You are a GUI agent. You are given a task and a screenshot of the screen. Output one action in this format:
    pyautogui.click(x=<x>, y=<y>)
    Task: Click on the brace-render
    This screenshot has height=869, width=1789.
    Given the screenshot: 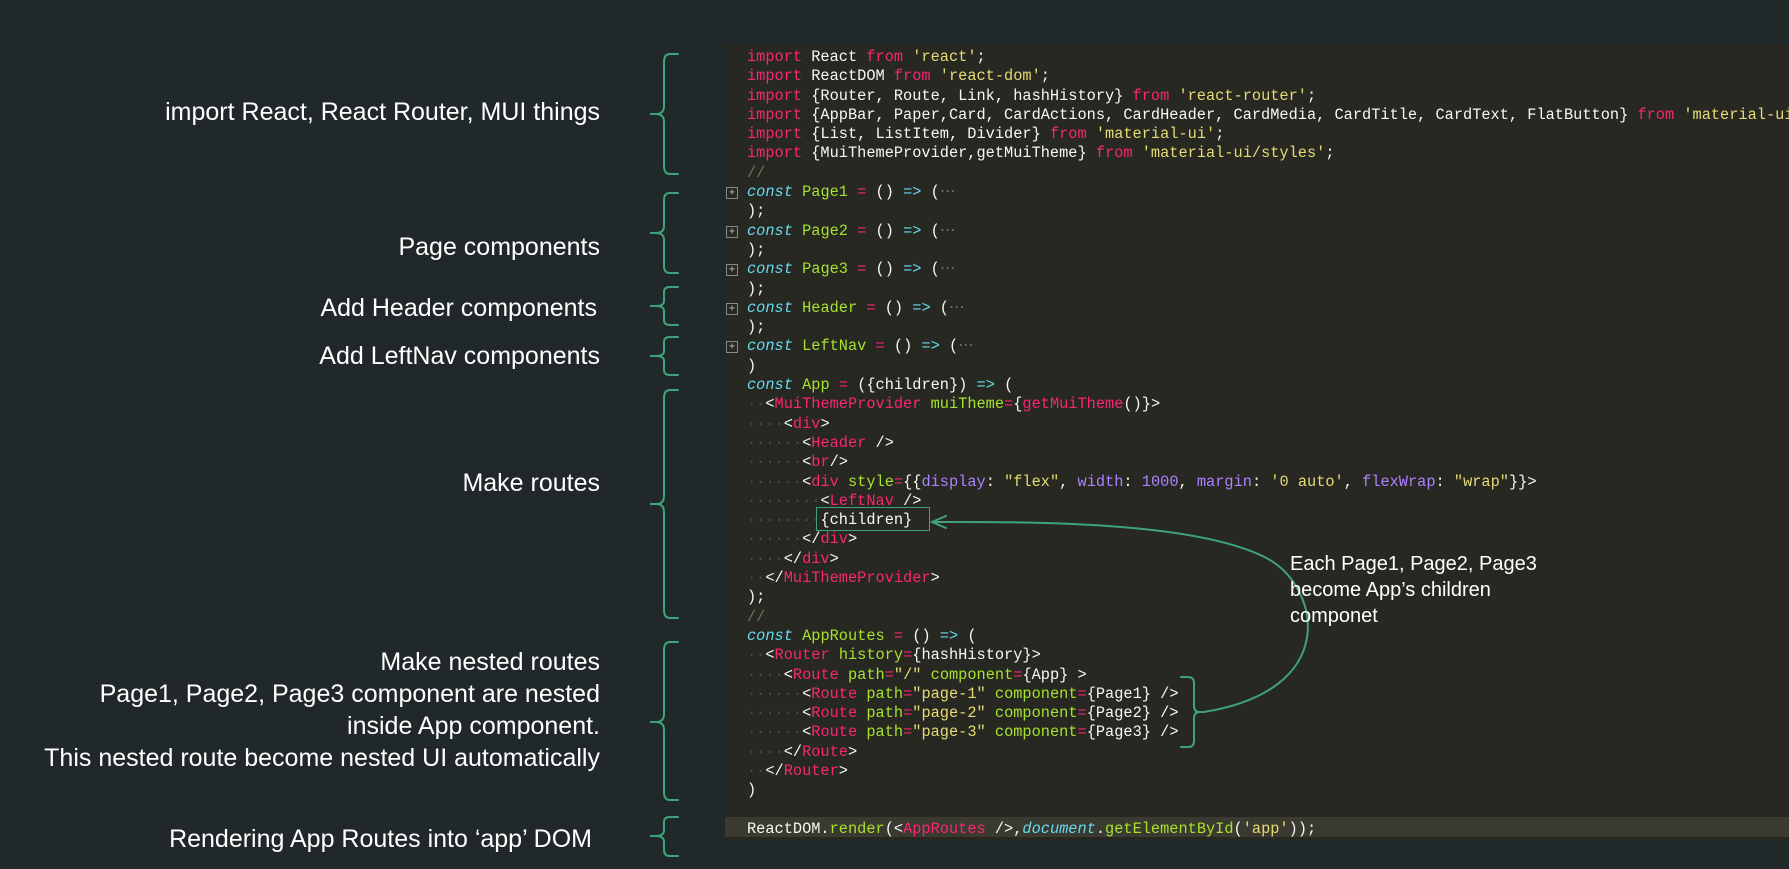 What is the action you would take?
    pyautogui.click(x=664, y=836)
    